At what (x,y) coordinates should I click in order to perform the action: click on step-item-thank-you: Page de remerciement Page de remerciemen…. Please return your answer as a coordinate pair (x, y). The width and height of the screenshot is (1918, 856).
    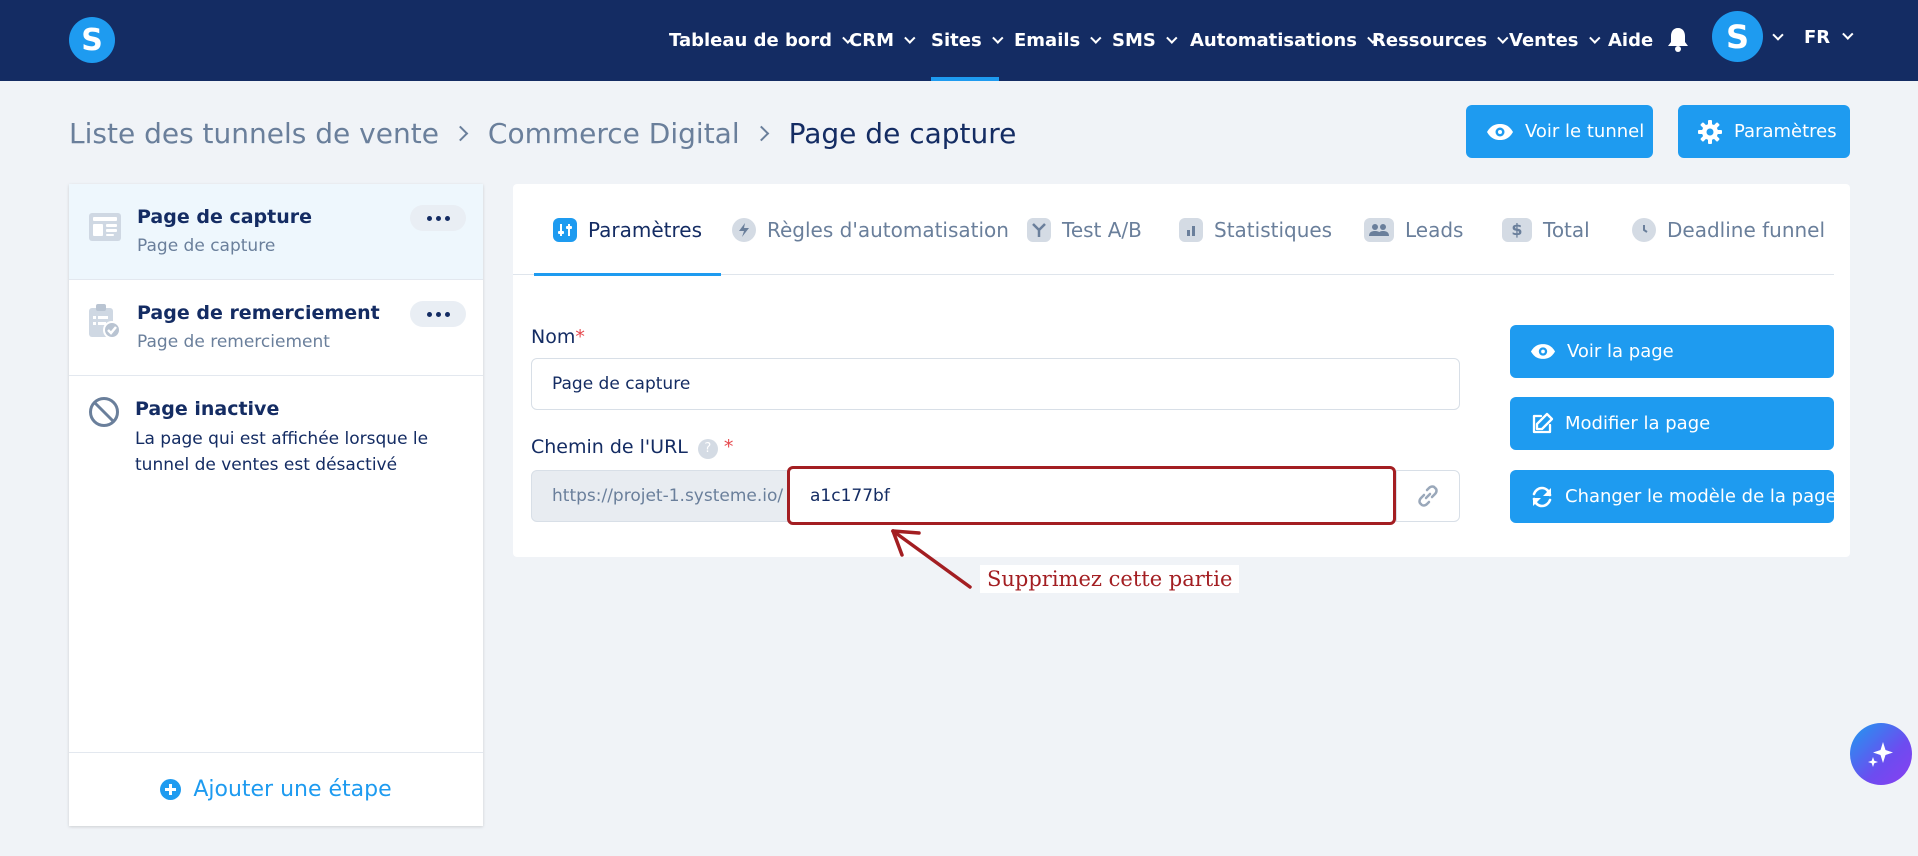
    Looking at the image, I should click on (276, 328).